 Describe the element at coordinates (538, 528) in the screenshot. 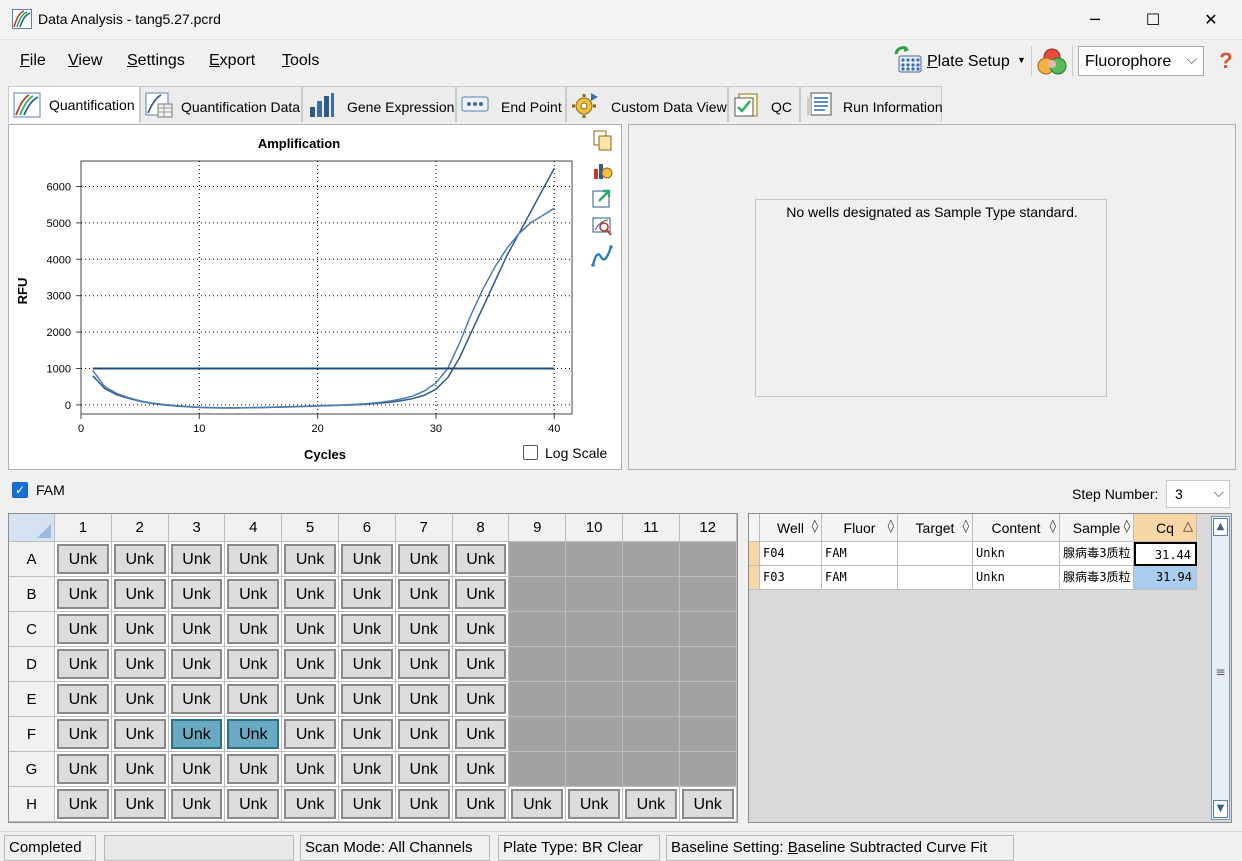

I see `plate-column-header: 9` at that location.